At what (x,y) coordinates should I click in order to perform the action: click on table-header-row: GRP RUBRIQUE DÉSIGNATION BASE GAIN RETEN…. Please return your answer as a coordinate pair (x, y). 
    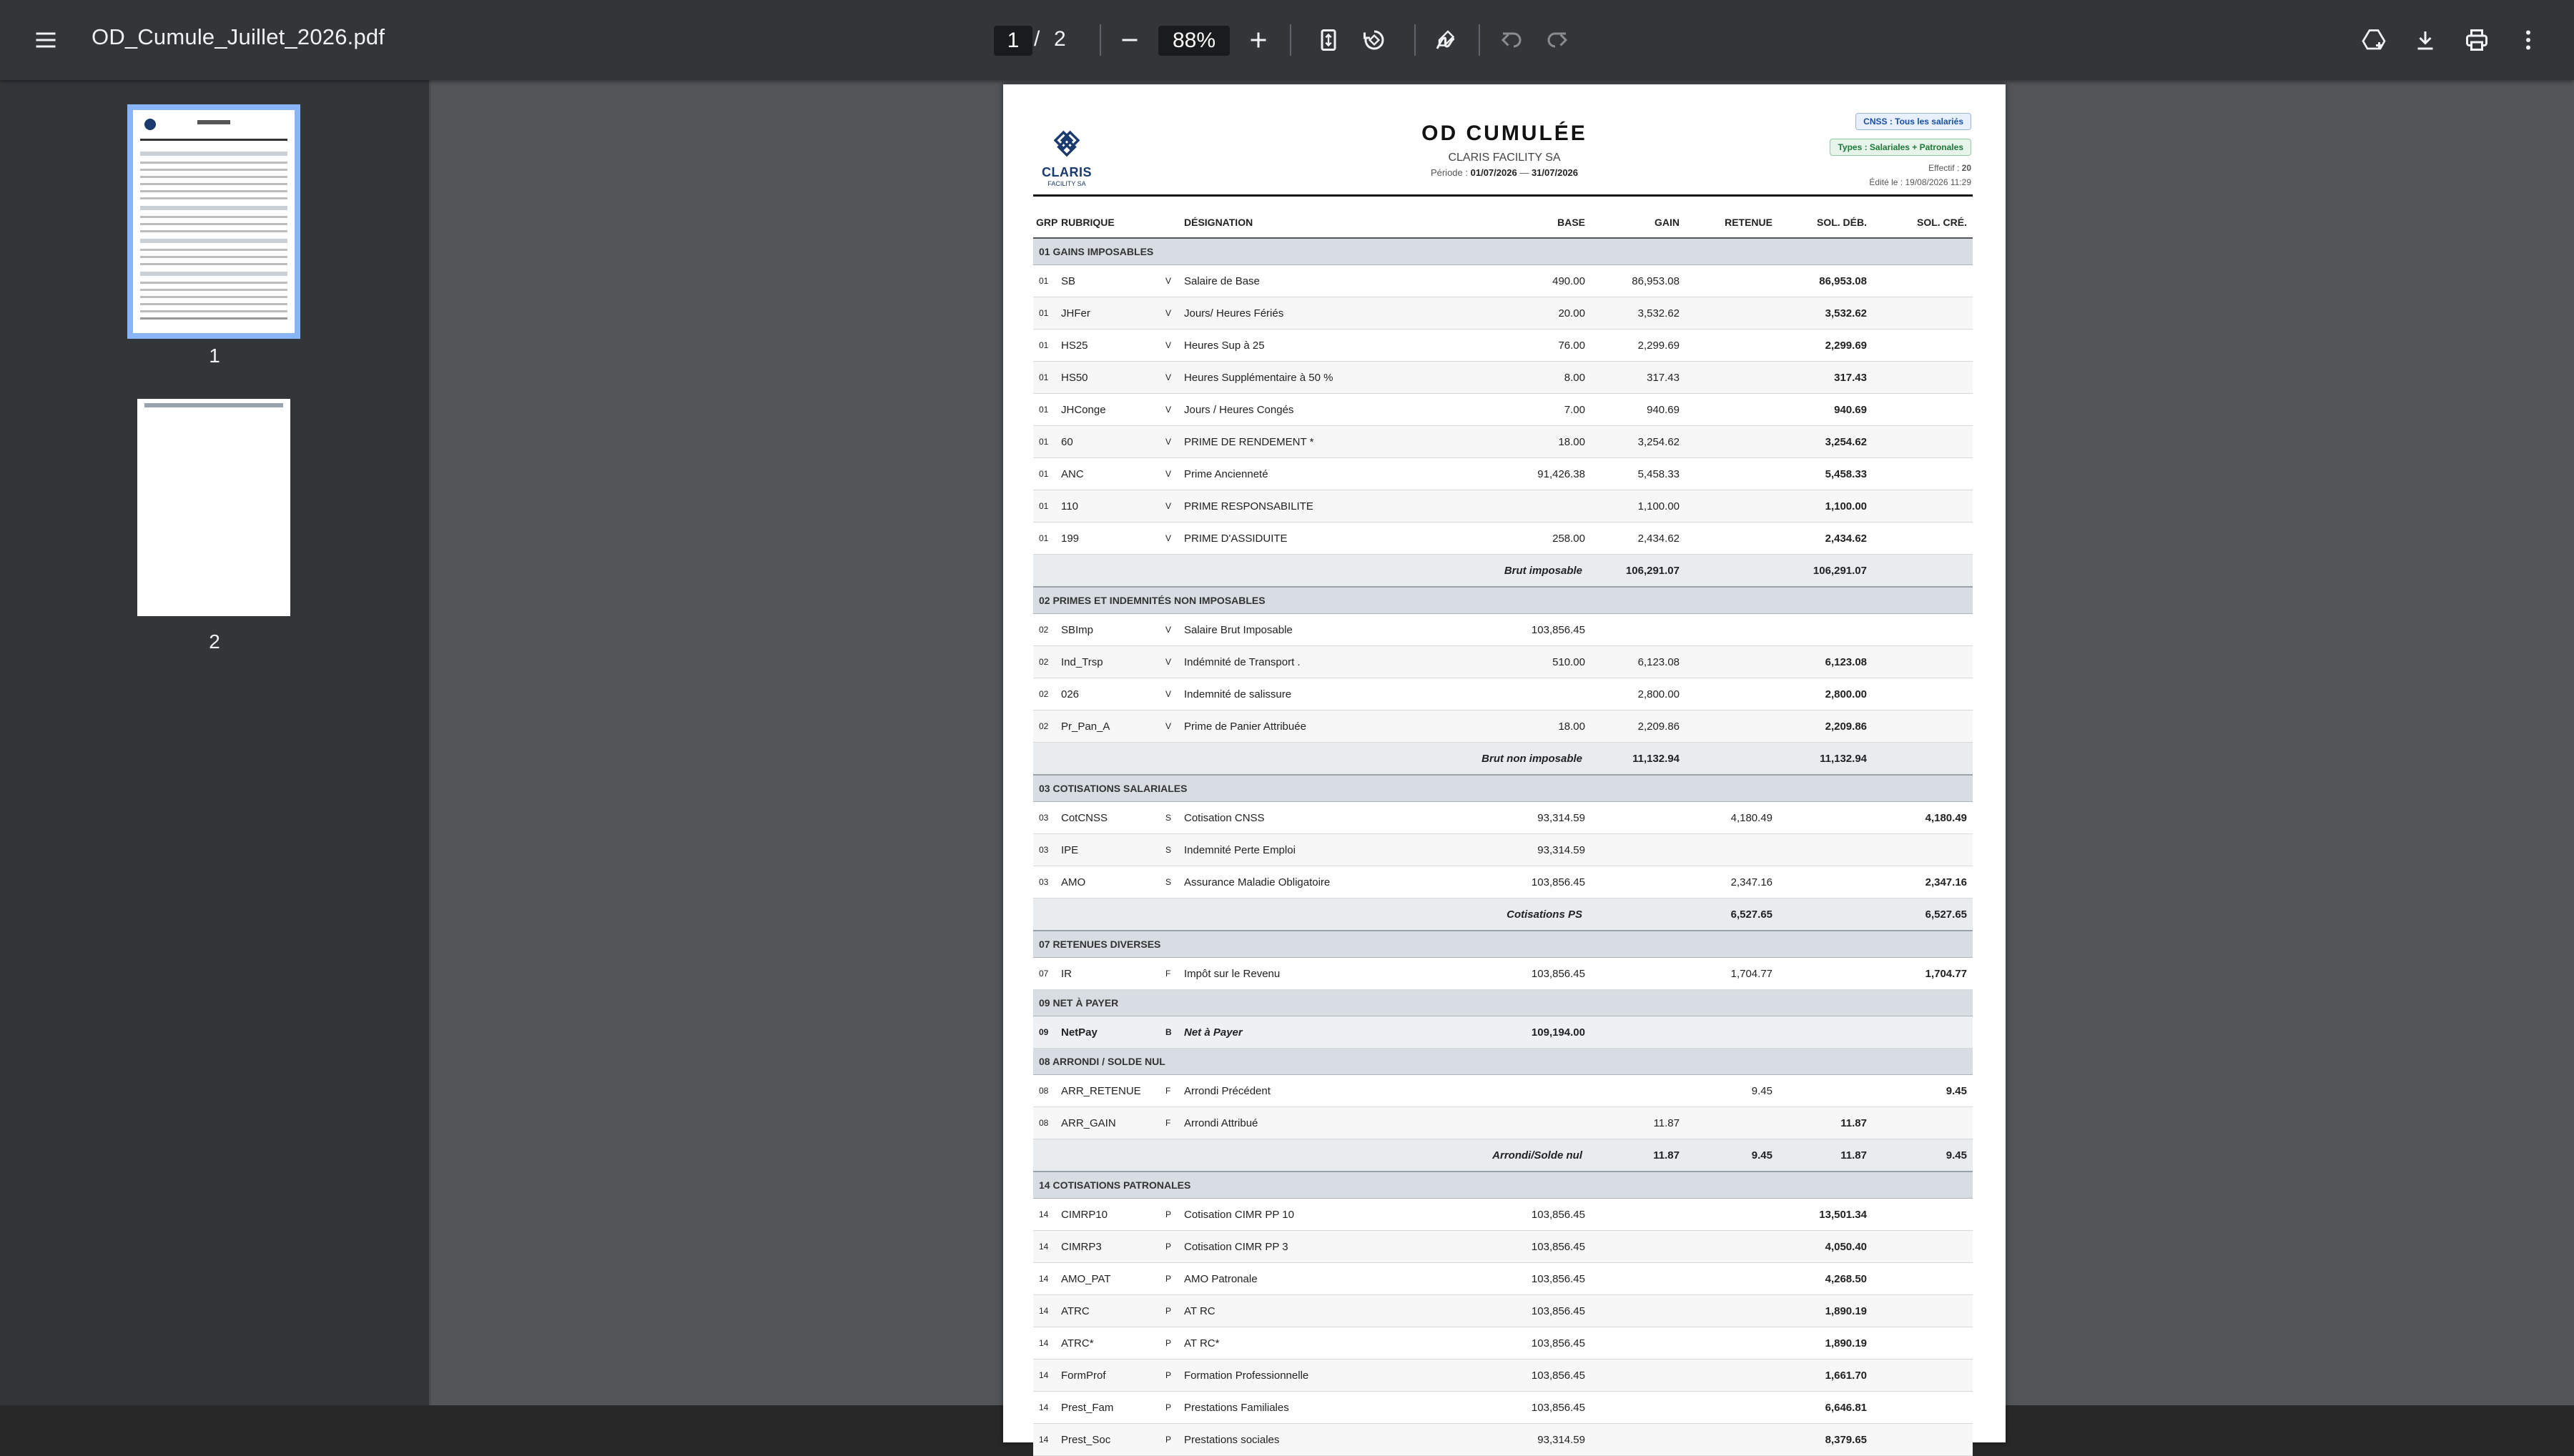
    Looking at the image, I should click on (1503, 223).